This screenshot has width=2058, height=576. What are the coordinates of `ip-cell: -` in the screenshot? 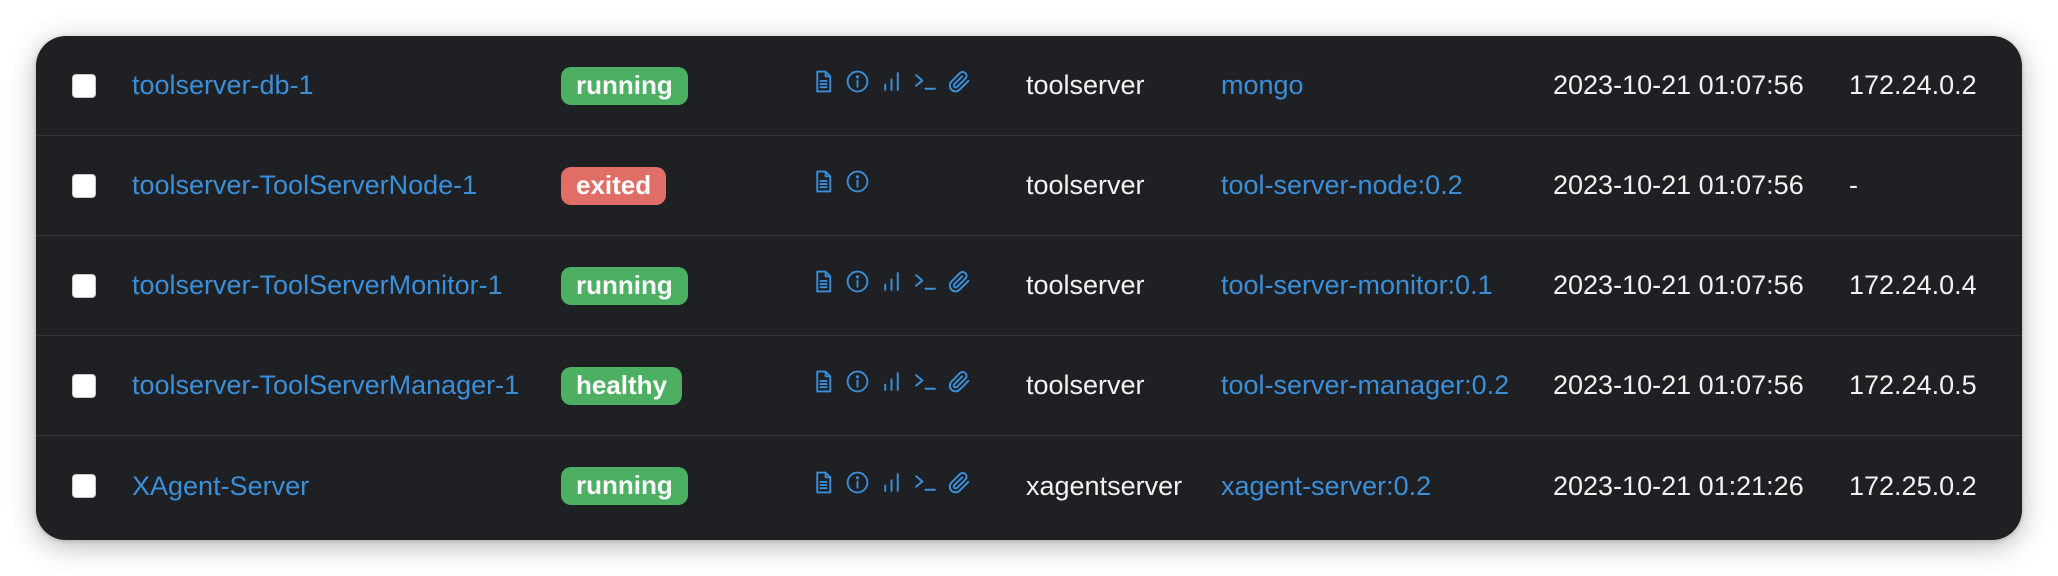 It's located at (1853, 185).